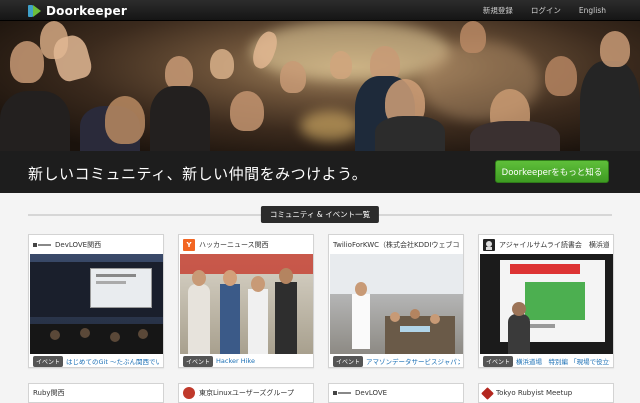  What do you see at coordinates (78, 245) in the screenshot?
I see `community-title: DevLOVE関西` at bounding box center [78, 245].